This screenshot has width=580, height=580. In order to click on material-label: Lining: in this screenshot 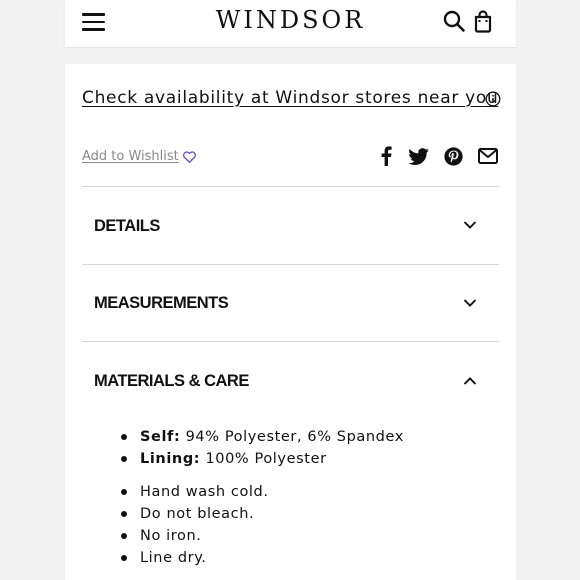, I will do `click(170, 459)`.